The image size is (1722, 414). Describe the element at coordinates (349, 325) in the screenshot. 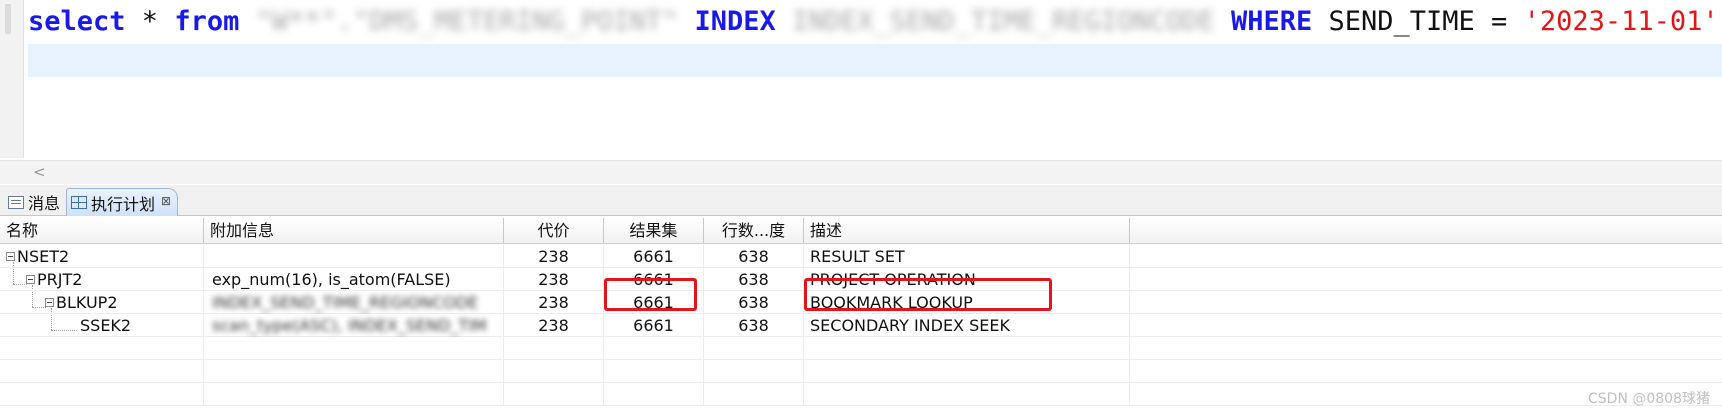

I see `plan-extra-info-text: scan_type(ASC), INDEX_SEND_TIM` at that location.